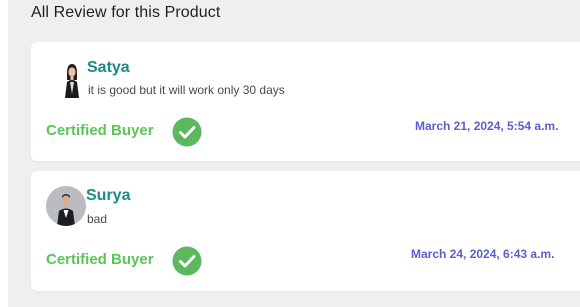 The image size is (580, 307). Describe the element at coordinates (487, 126) in the screenshot. I see `review-date: March 21, 2024, 5:54 a.m.` at that location.